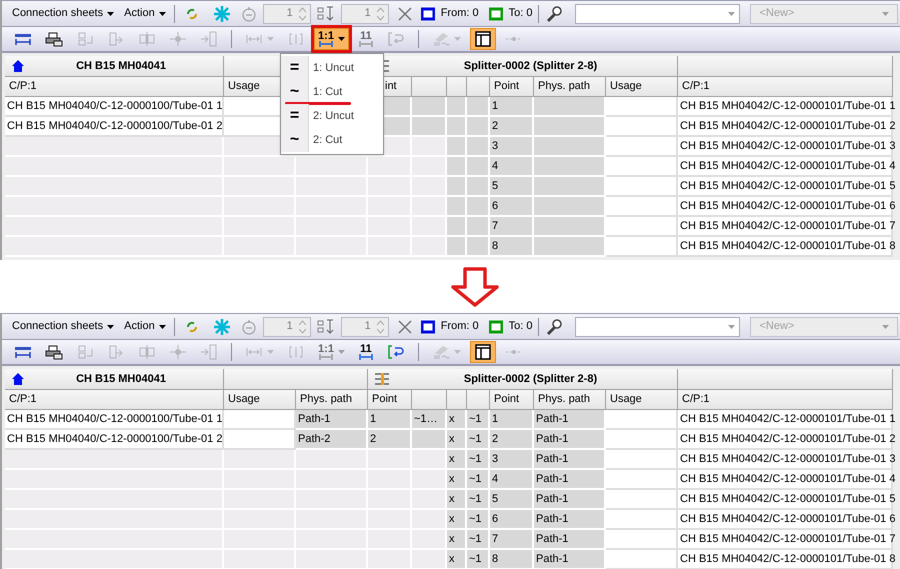 This screenshot has width=900, height=569. I want to click on home-icon, so click(18, 66).